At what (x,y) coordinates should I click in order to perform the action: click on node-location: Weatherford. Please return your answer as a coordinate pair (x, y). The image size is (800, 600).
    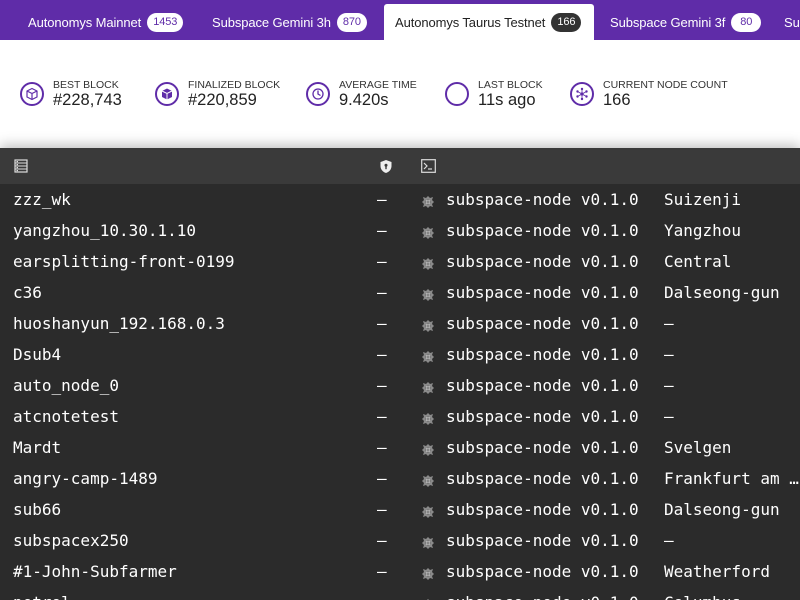
    Looking at the image, I should click on (717, 571).